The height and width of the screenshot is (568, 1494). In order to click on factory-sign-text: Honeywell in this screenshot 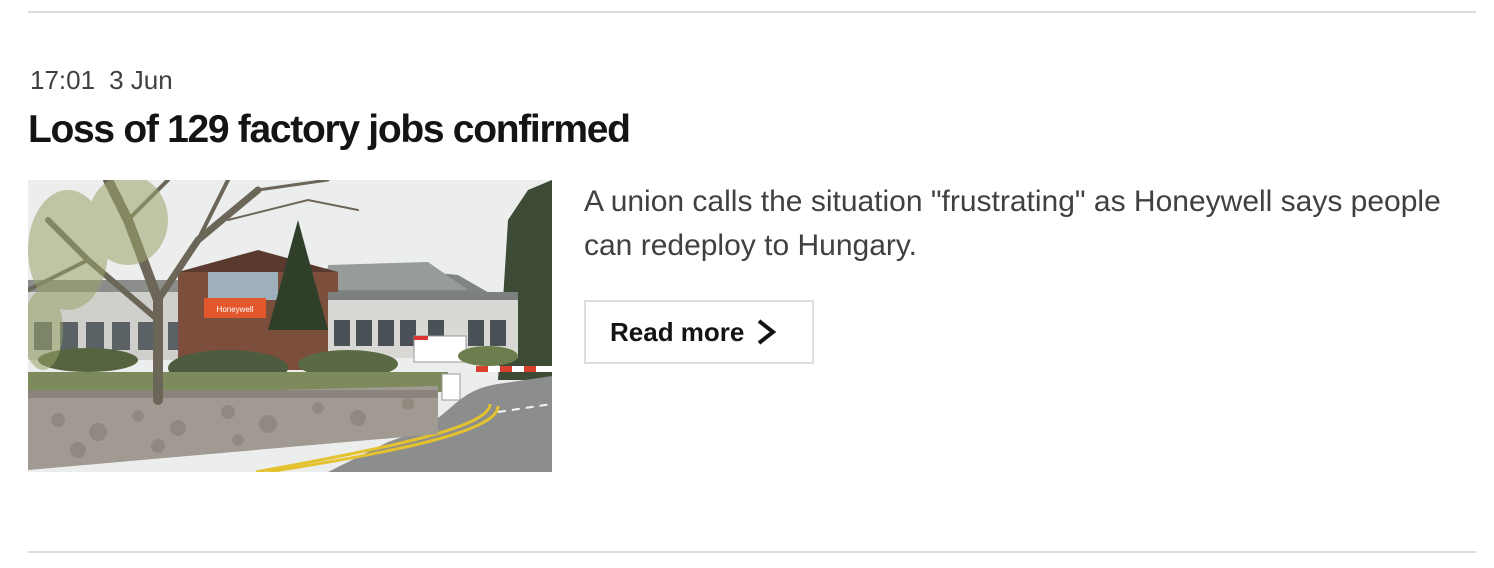, I will do `click(235, 309)`.